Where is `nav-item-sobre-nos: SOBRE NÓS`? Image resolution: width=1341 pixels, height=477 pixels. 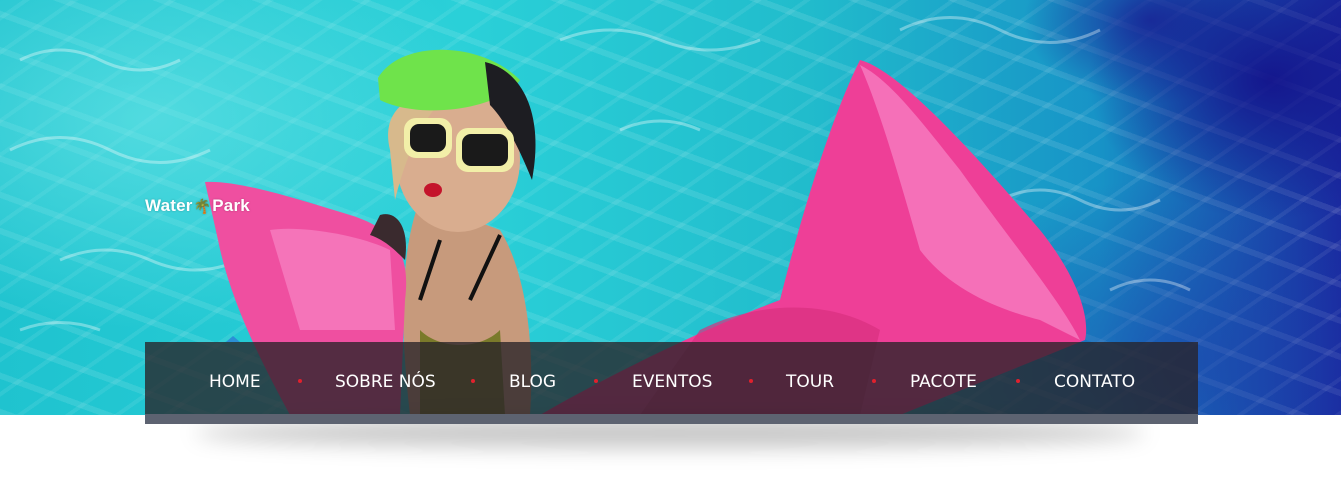
nav-item-sobre-nos: SOBRE NÓS is located at coordinates (385, 378).